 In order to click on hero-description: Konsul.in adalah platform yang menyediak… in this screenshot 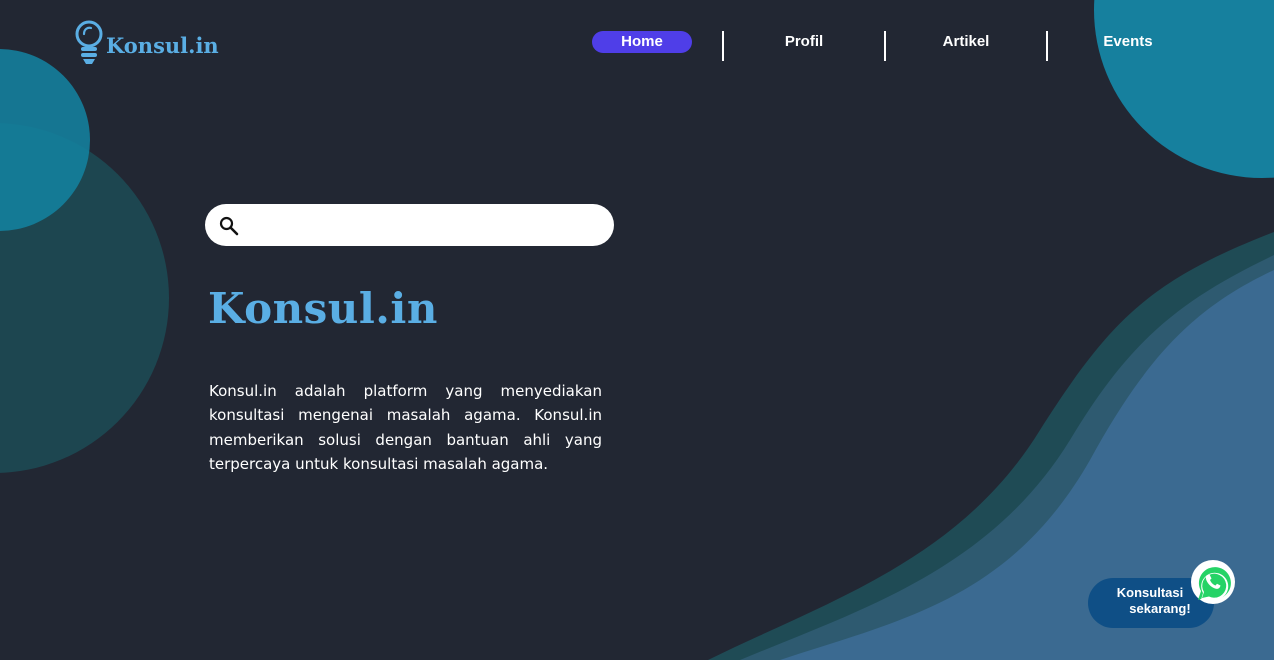, I will do `click(405, 427)`.